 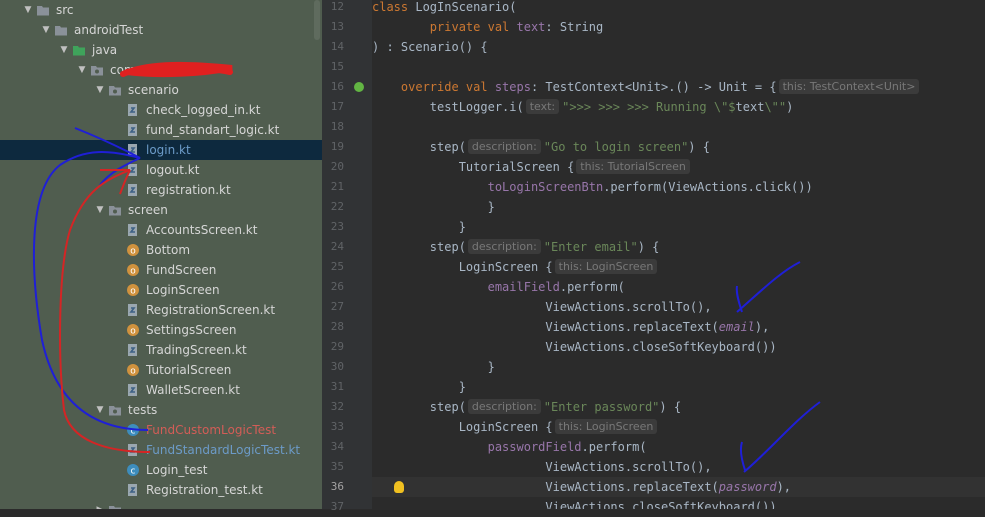 I want to click on tree-item: logout.kt, so click(x=161, y=170).